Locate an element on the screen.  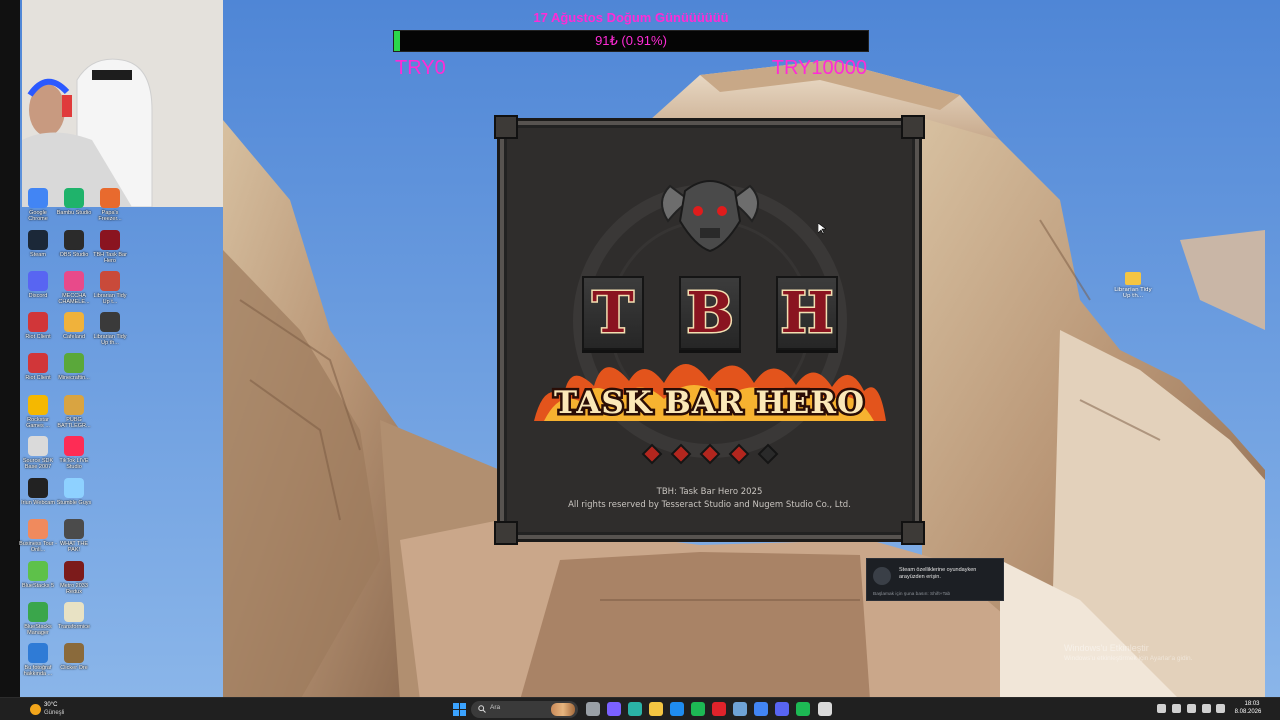
search-placeholder: Ara is located at coordinates (495, 707).